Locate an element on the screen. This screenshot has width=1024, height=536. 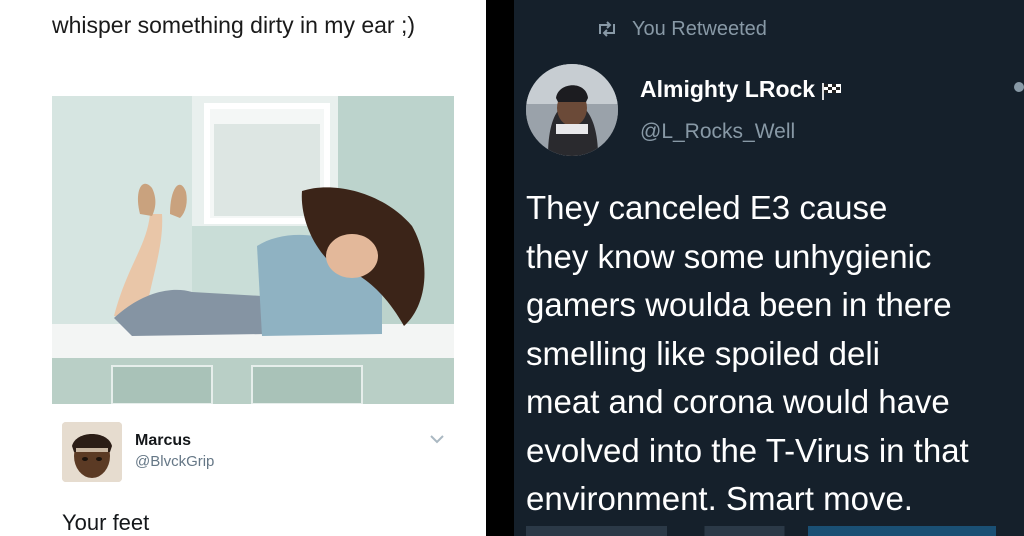
retweet-icon is located at coordinates (607, 29).